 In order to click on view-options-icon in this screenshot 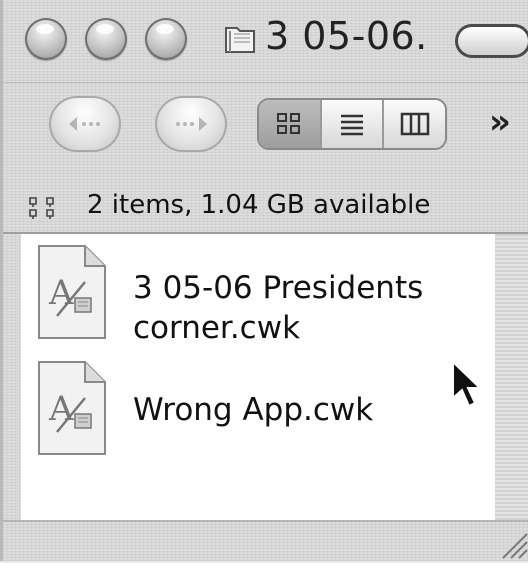, I will do `click(41, 208)`.